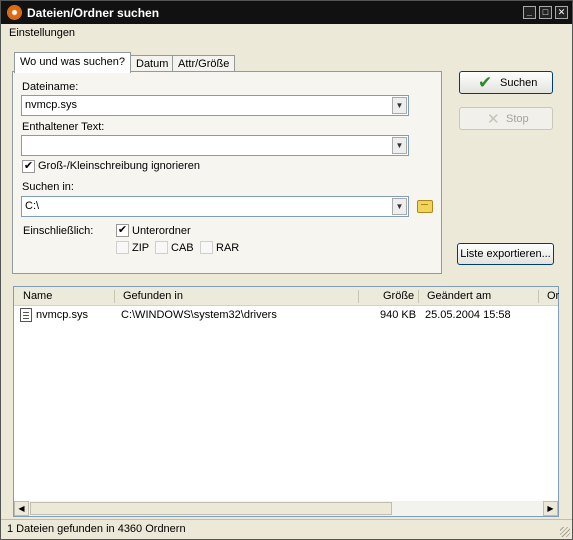 This screenshot has width=573, height=540. I want to click on scroll-thumb, so click(211, 508).